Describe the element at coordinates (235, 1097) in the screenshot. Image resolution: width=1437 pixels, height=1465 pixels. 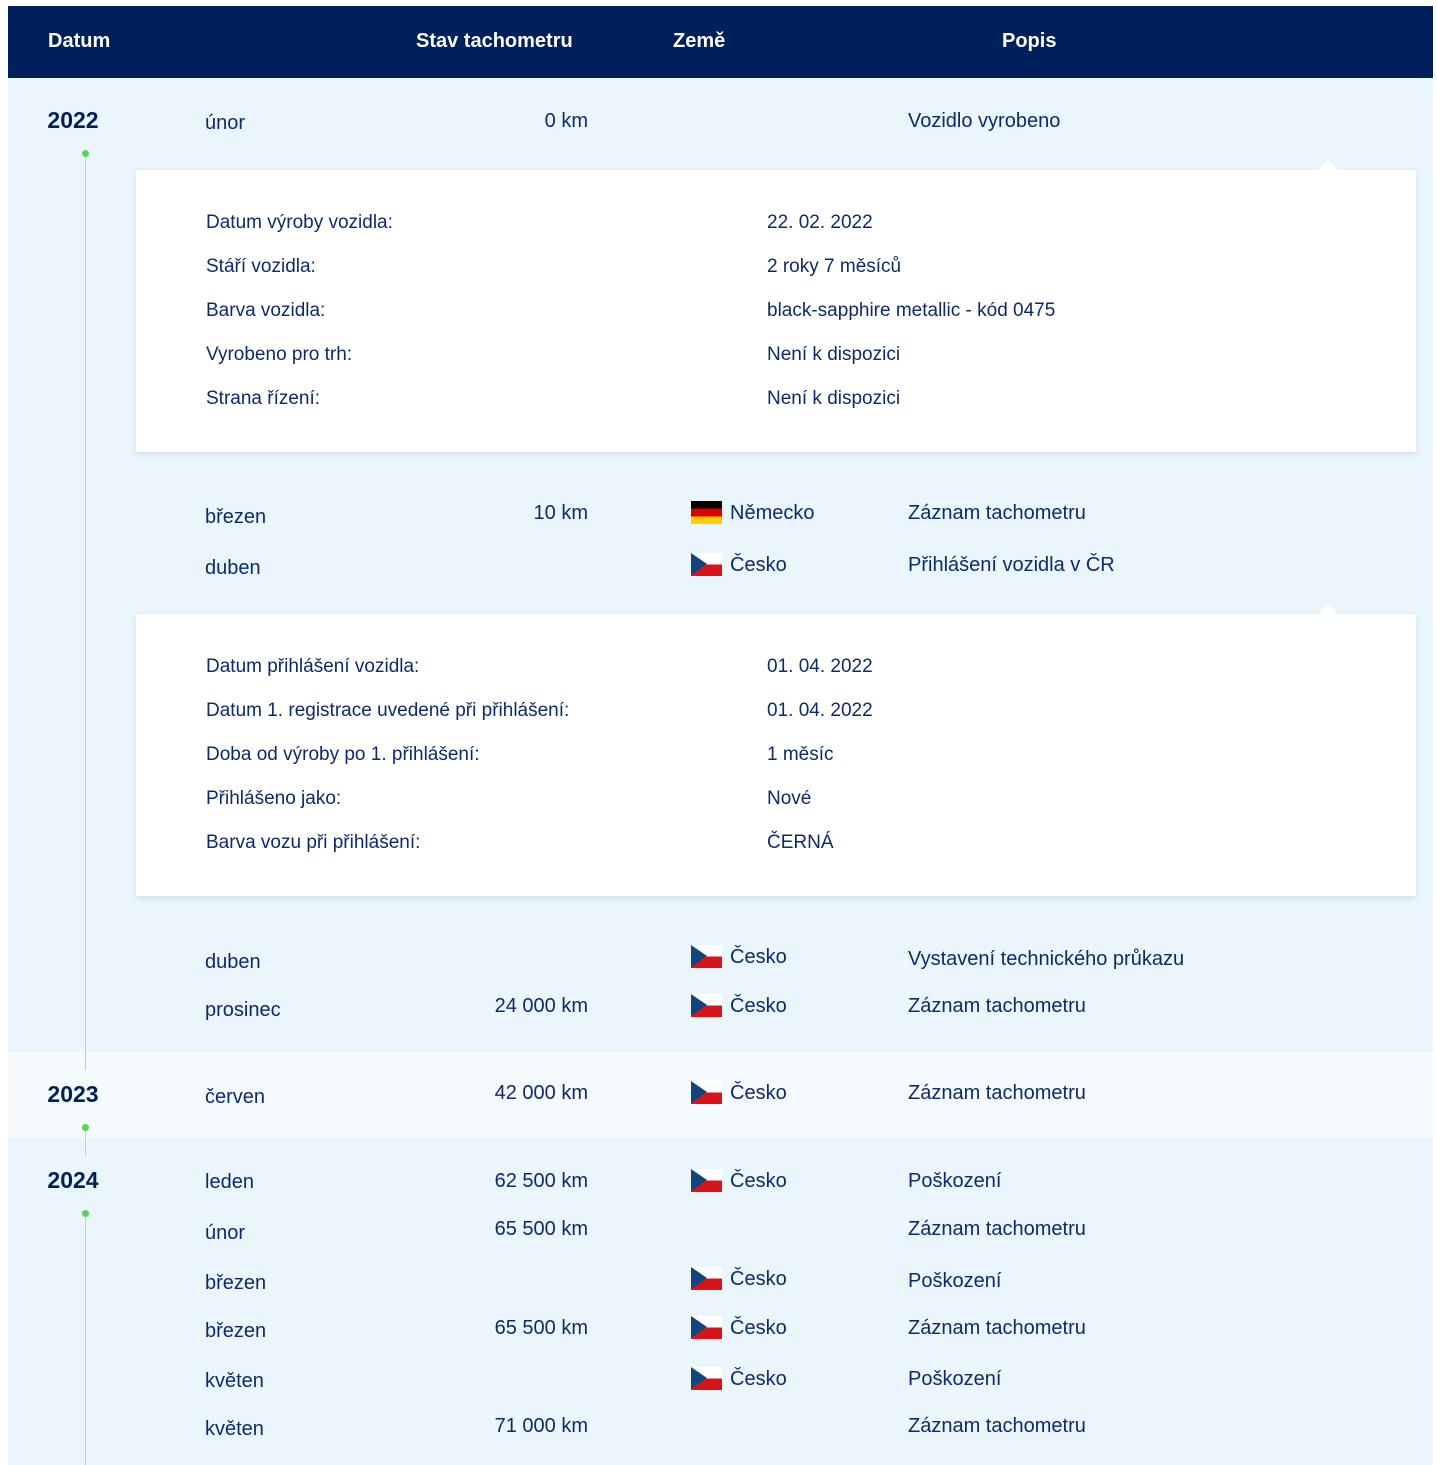
I see `row-month: červen` at that location.